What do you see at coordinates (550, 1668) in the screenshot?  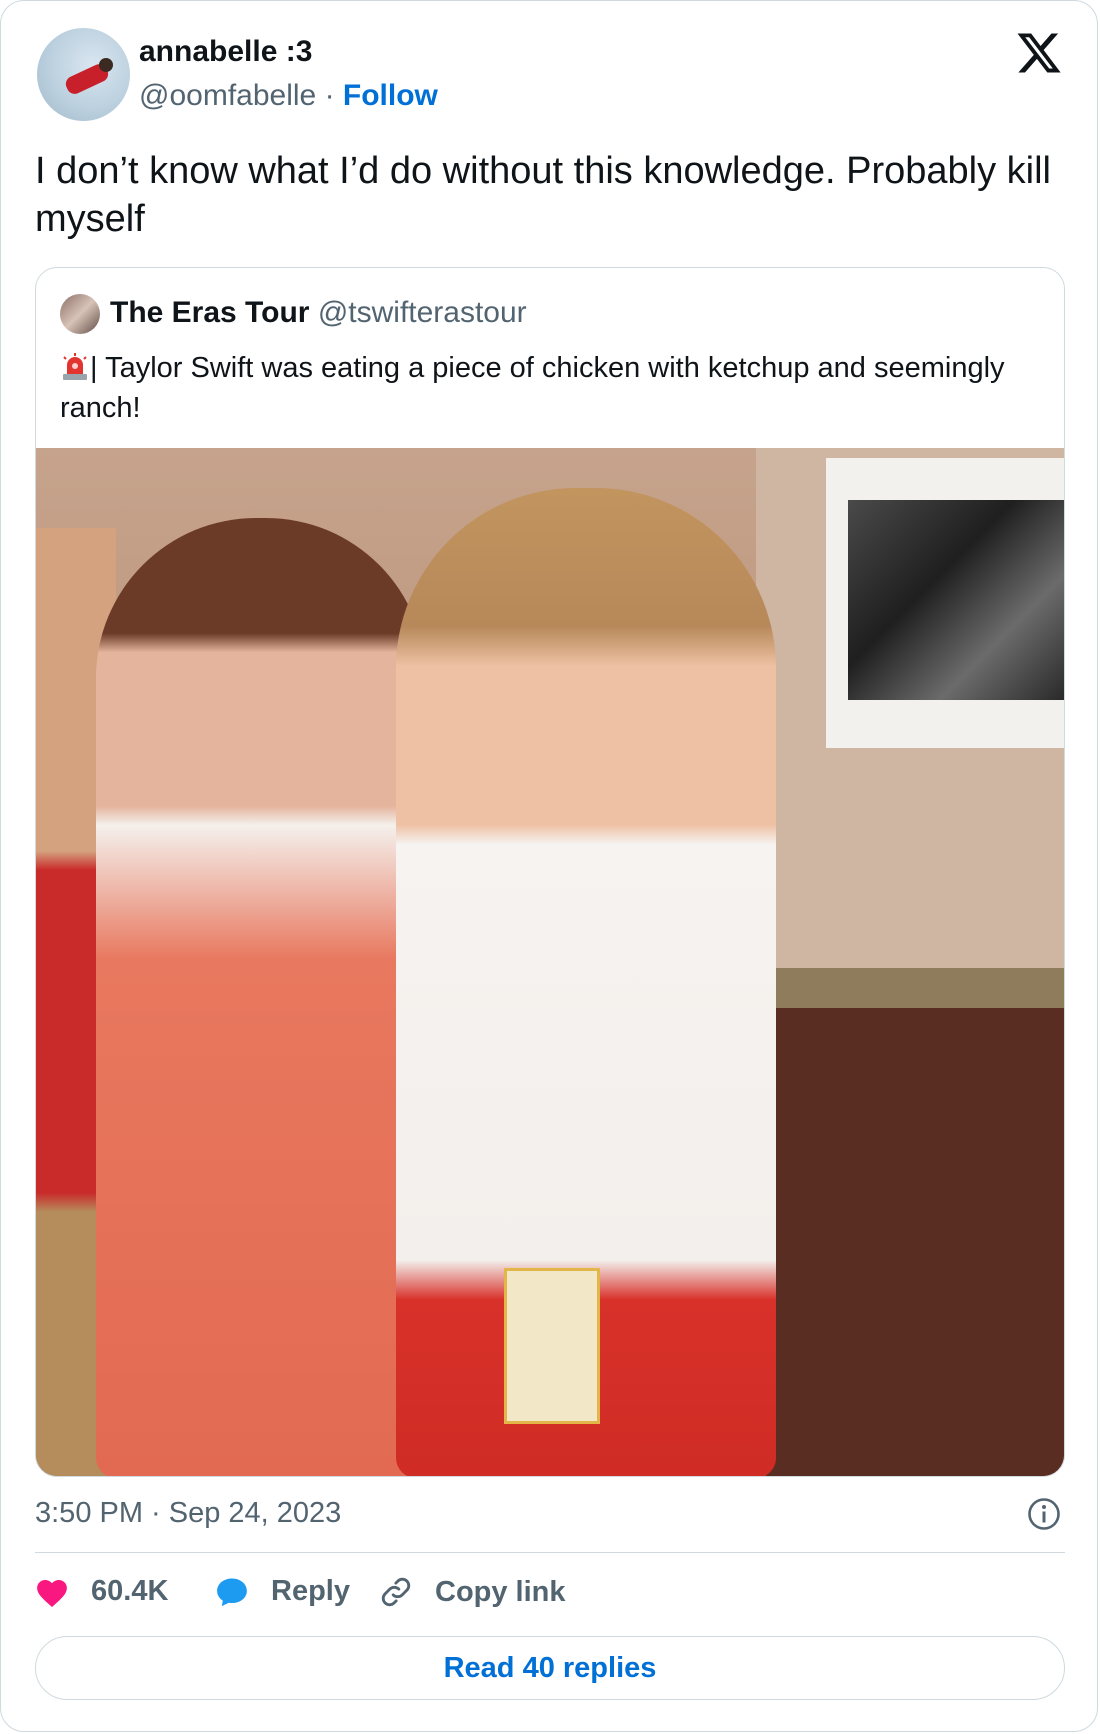 I see `read-replies-button: Read 40 replies` at bounding box center [550, 1668].